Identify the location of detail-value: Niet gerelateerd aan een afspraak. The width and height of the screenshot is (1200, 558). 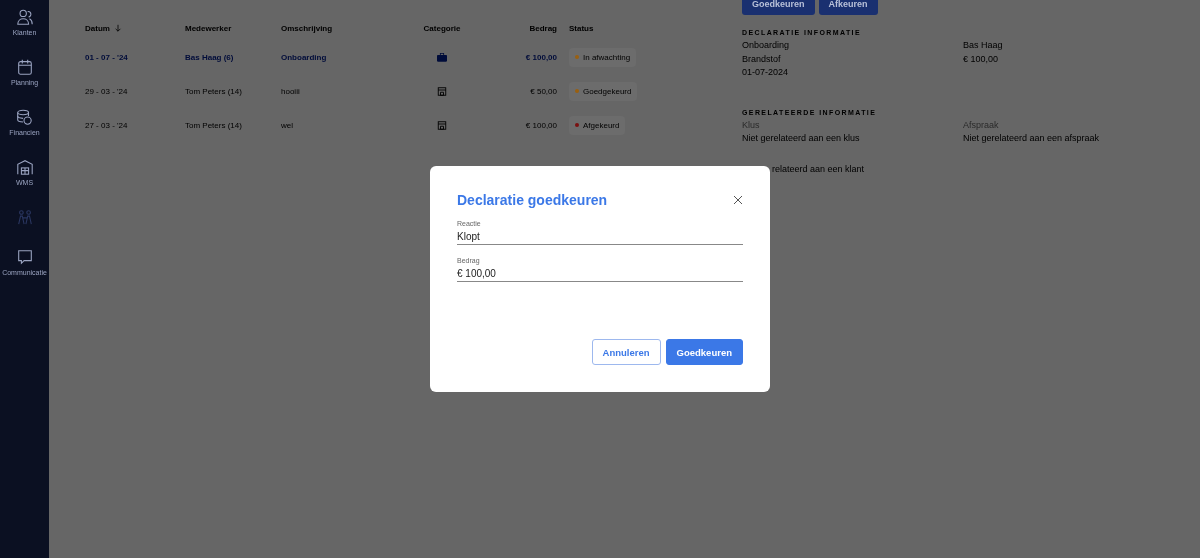
(1032, 138).